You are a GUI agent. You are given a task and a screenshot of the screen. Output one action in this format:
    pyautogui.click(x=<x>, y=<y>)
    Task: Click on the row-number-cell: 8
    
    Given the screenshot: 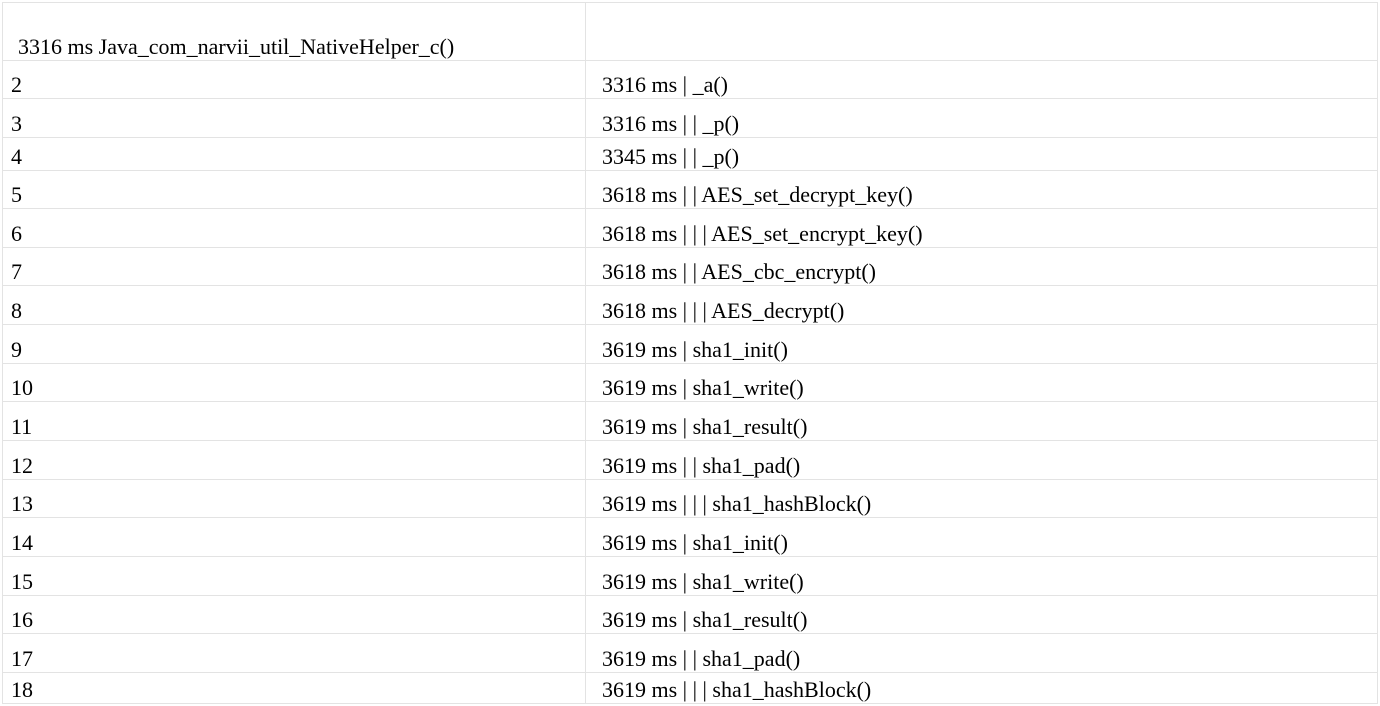 What is the action you would take?
    pyautogui.click(x=294, y=305)
    